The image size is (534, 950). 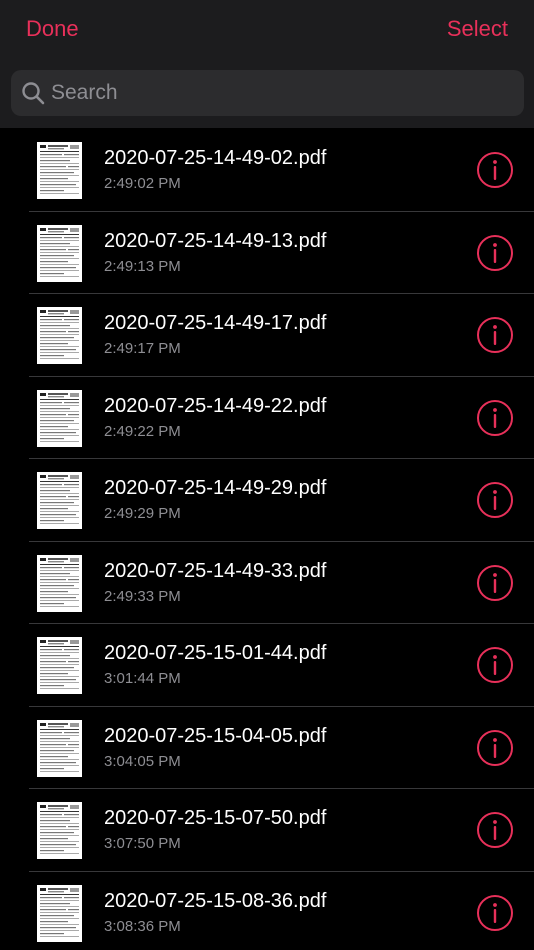 I want to click on file-row: 2020-07-25-15-07-50.pdf 3:07:50 PM, so click(x=267, y=830).